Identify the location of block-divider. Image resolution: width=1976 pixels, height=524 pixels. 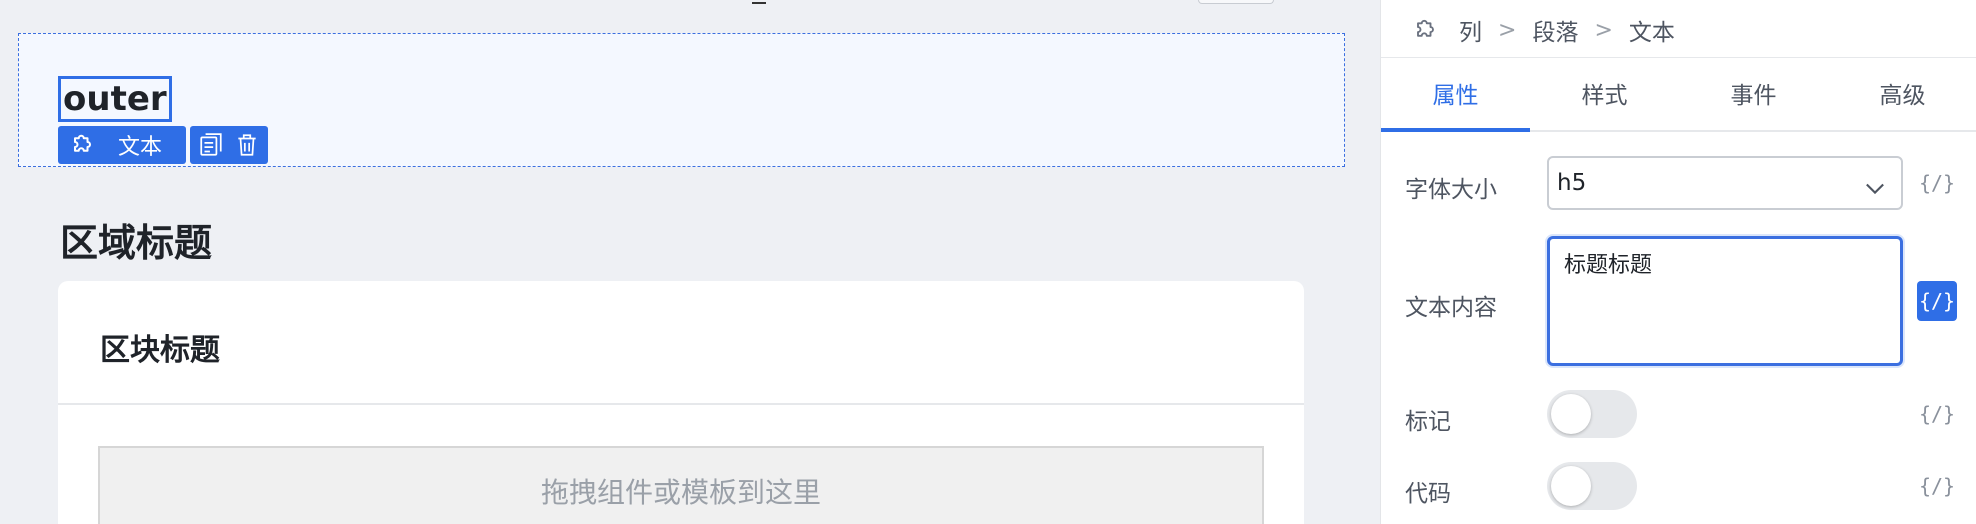
(681, 404).